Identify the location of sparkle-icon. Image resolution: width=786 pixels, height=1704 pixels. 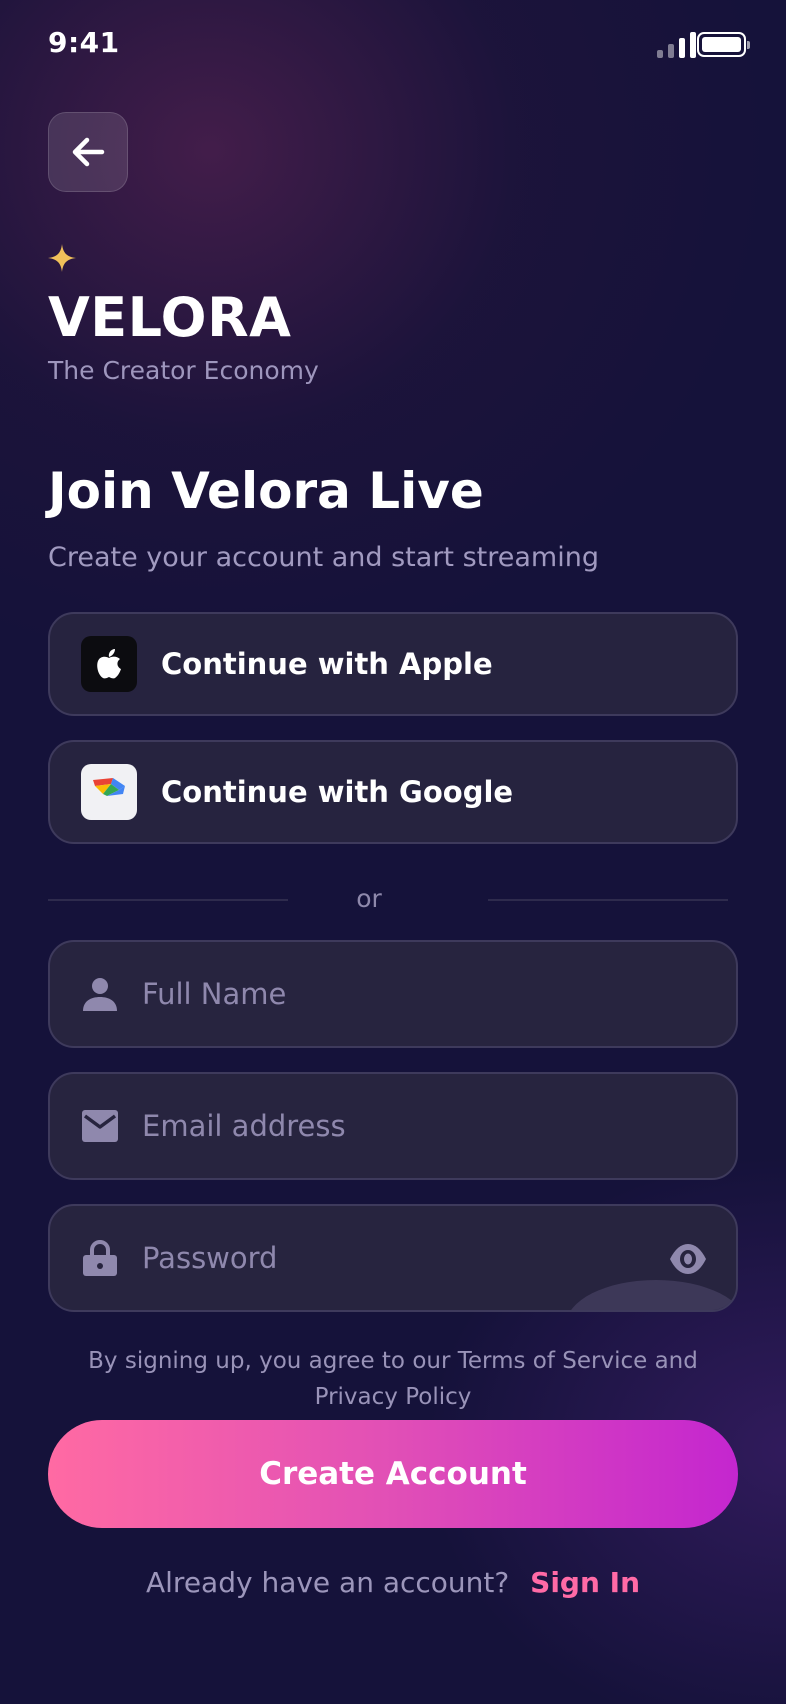
(62, 258).